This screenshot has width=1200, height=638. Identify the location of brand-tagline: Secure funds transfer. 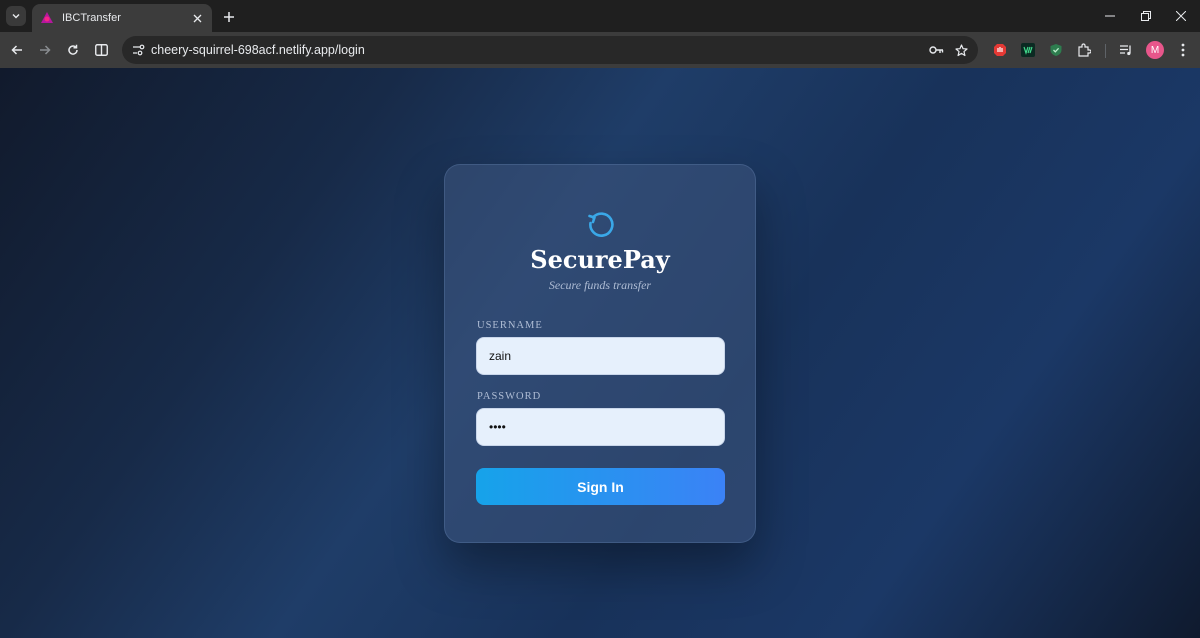
(600, 285).